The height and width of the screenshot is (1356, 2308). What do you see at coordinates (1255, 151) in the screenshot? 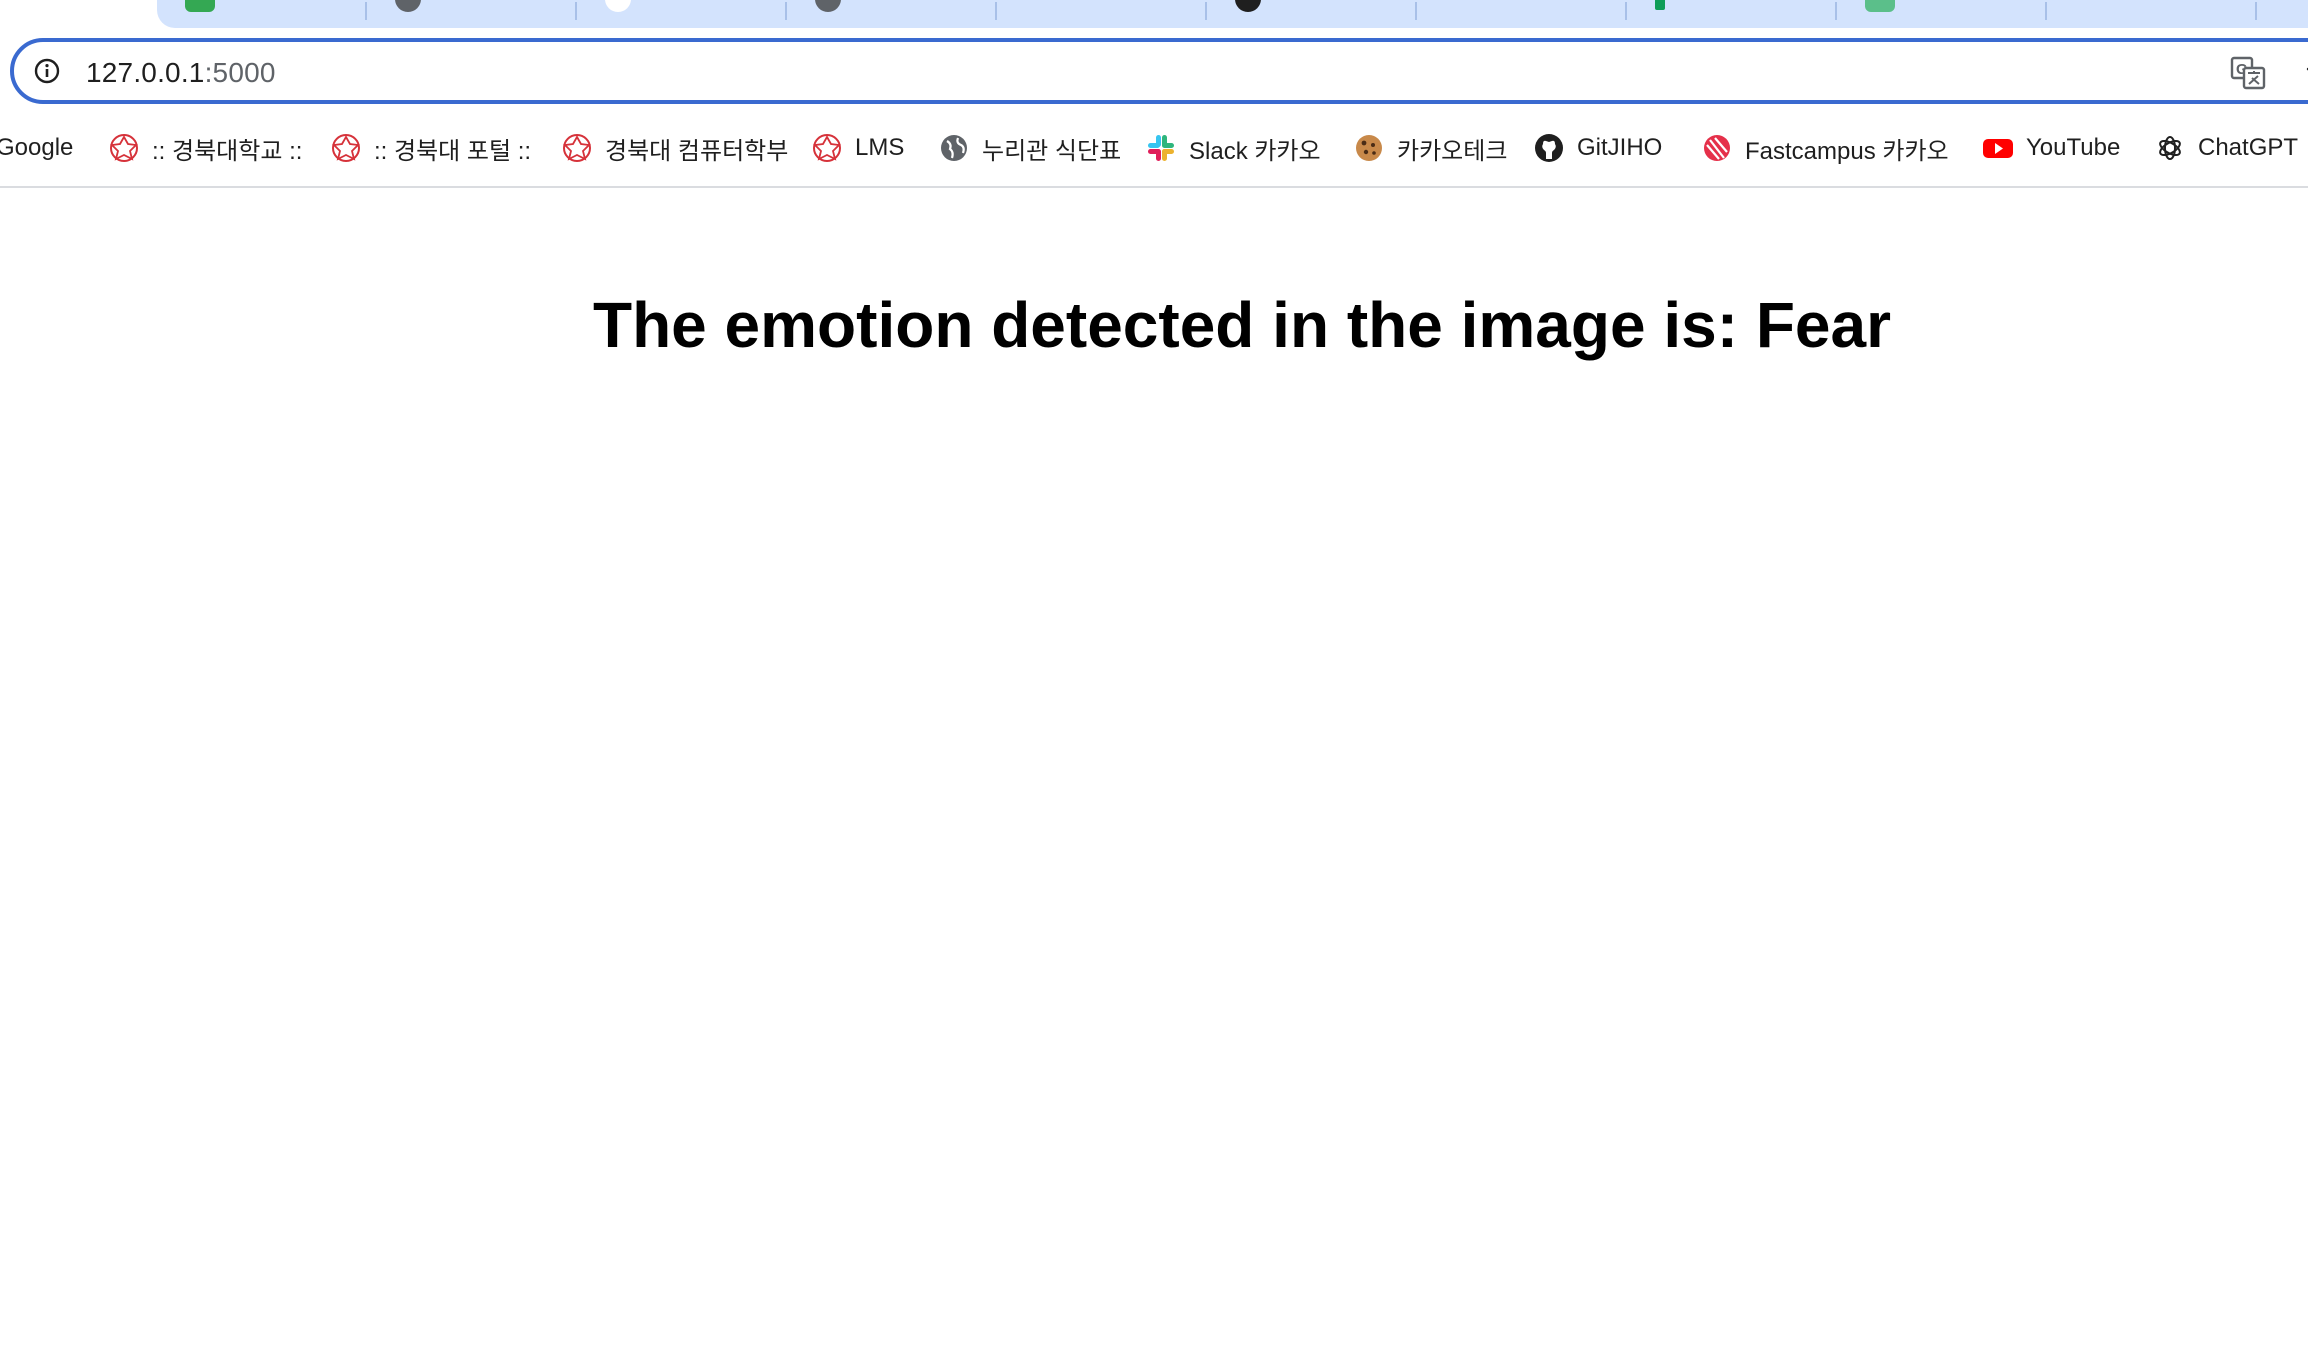
I see `bookmark-label: Slack 카카오` at bounding box center [1255, 151].